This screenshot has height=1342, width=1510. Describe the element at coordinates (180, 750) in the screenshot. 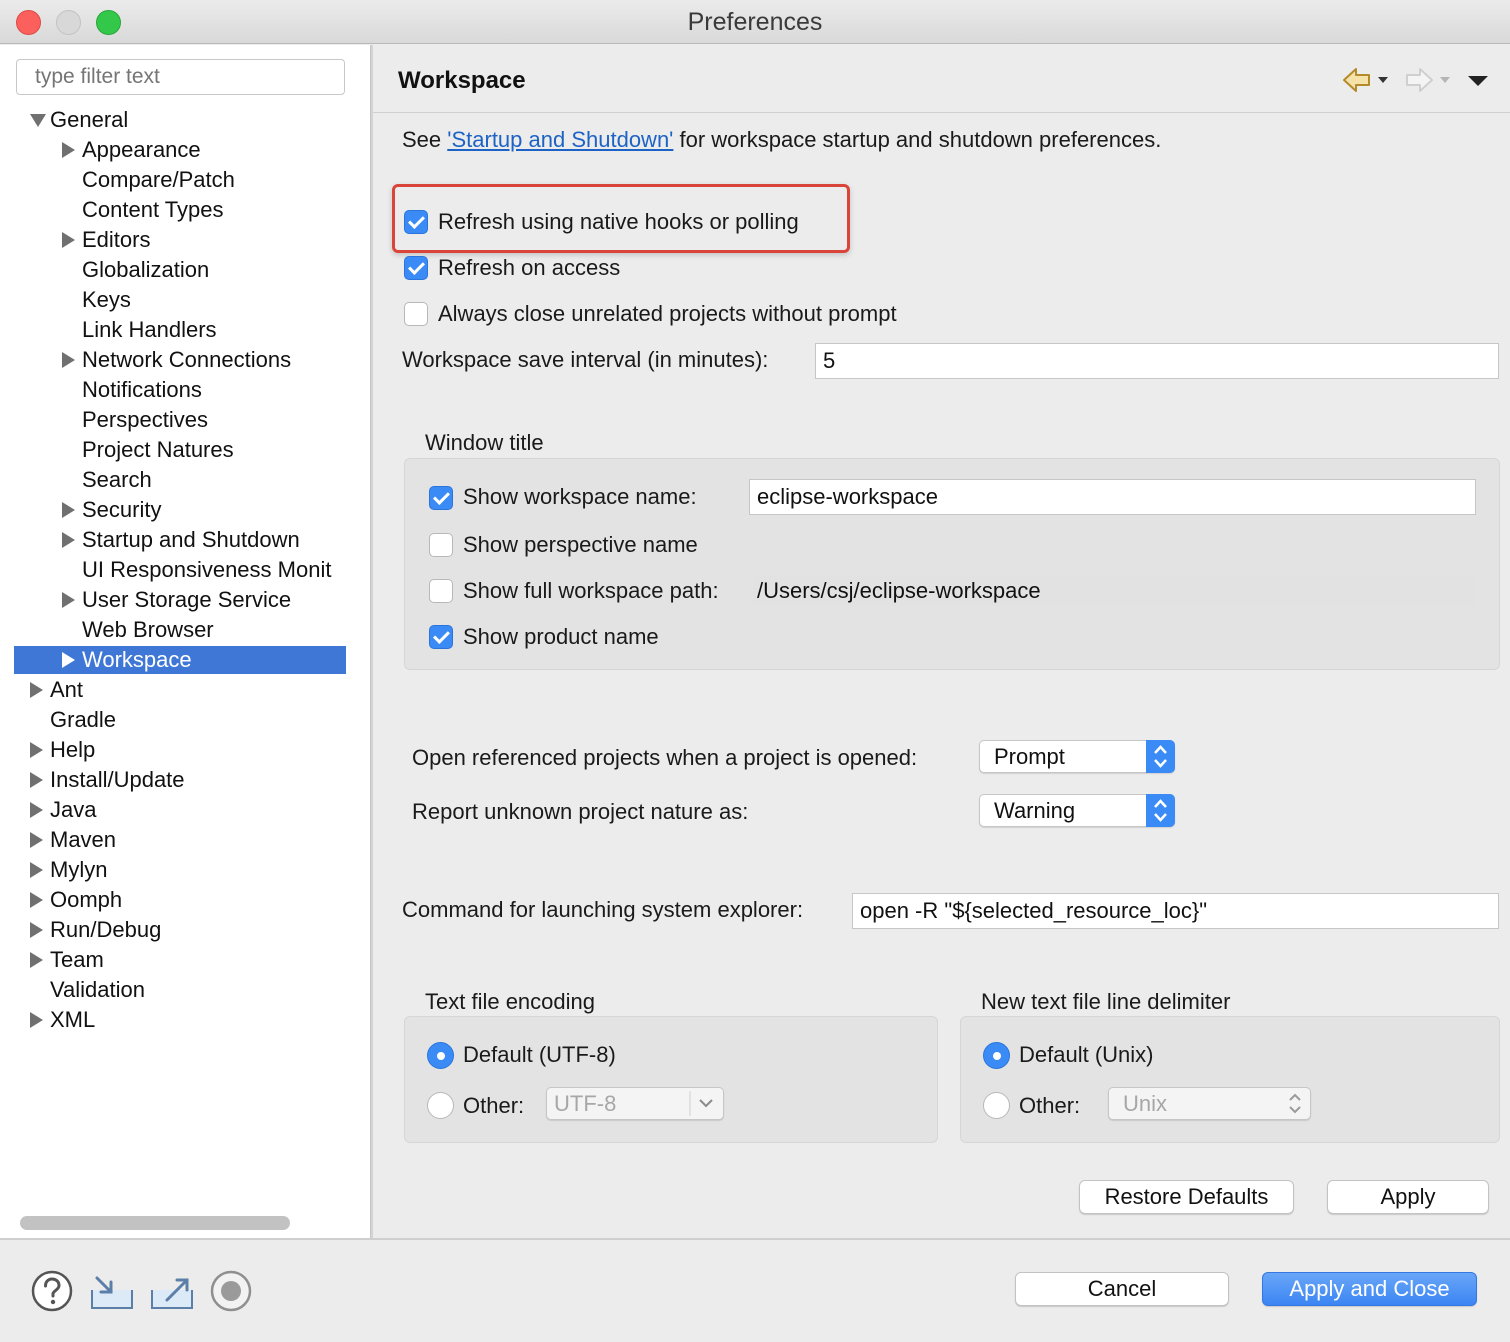

I see `tree-item-help: Help` at that location.